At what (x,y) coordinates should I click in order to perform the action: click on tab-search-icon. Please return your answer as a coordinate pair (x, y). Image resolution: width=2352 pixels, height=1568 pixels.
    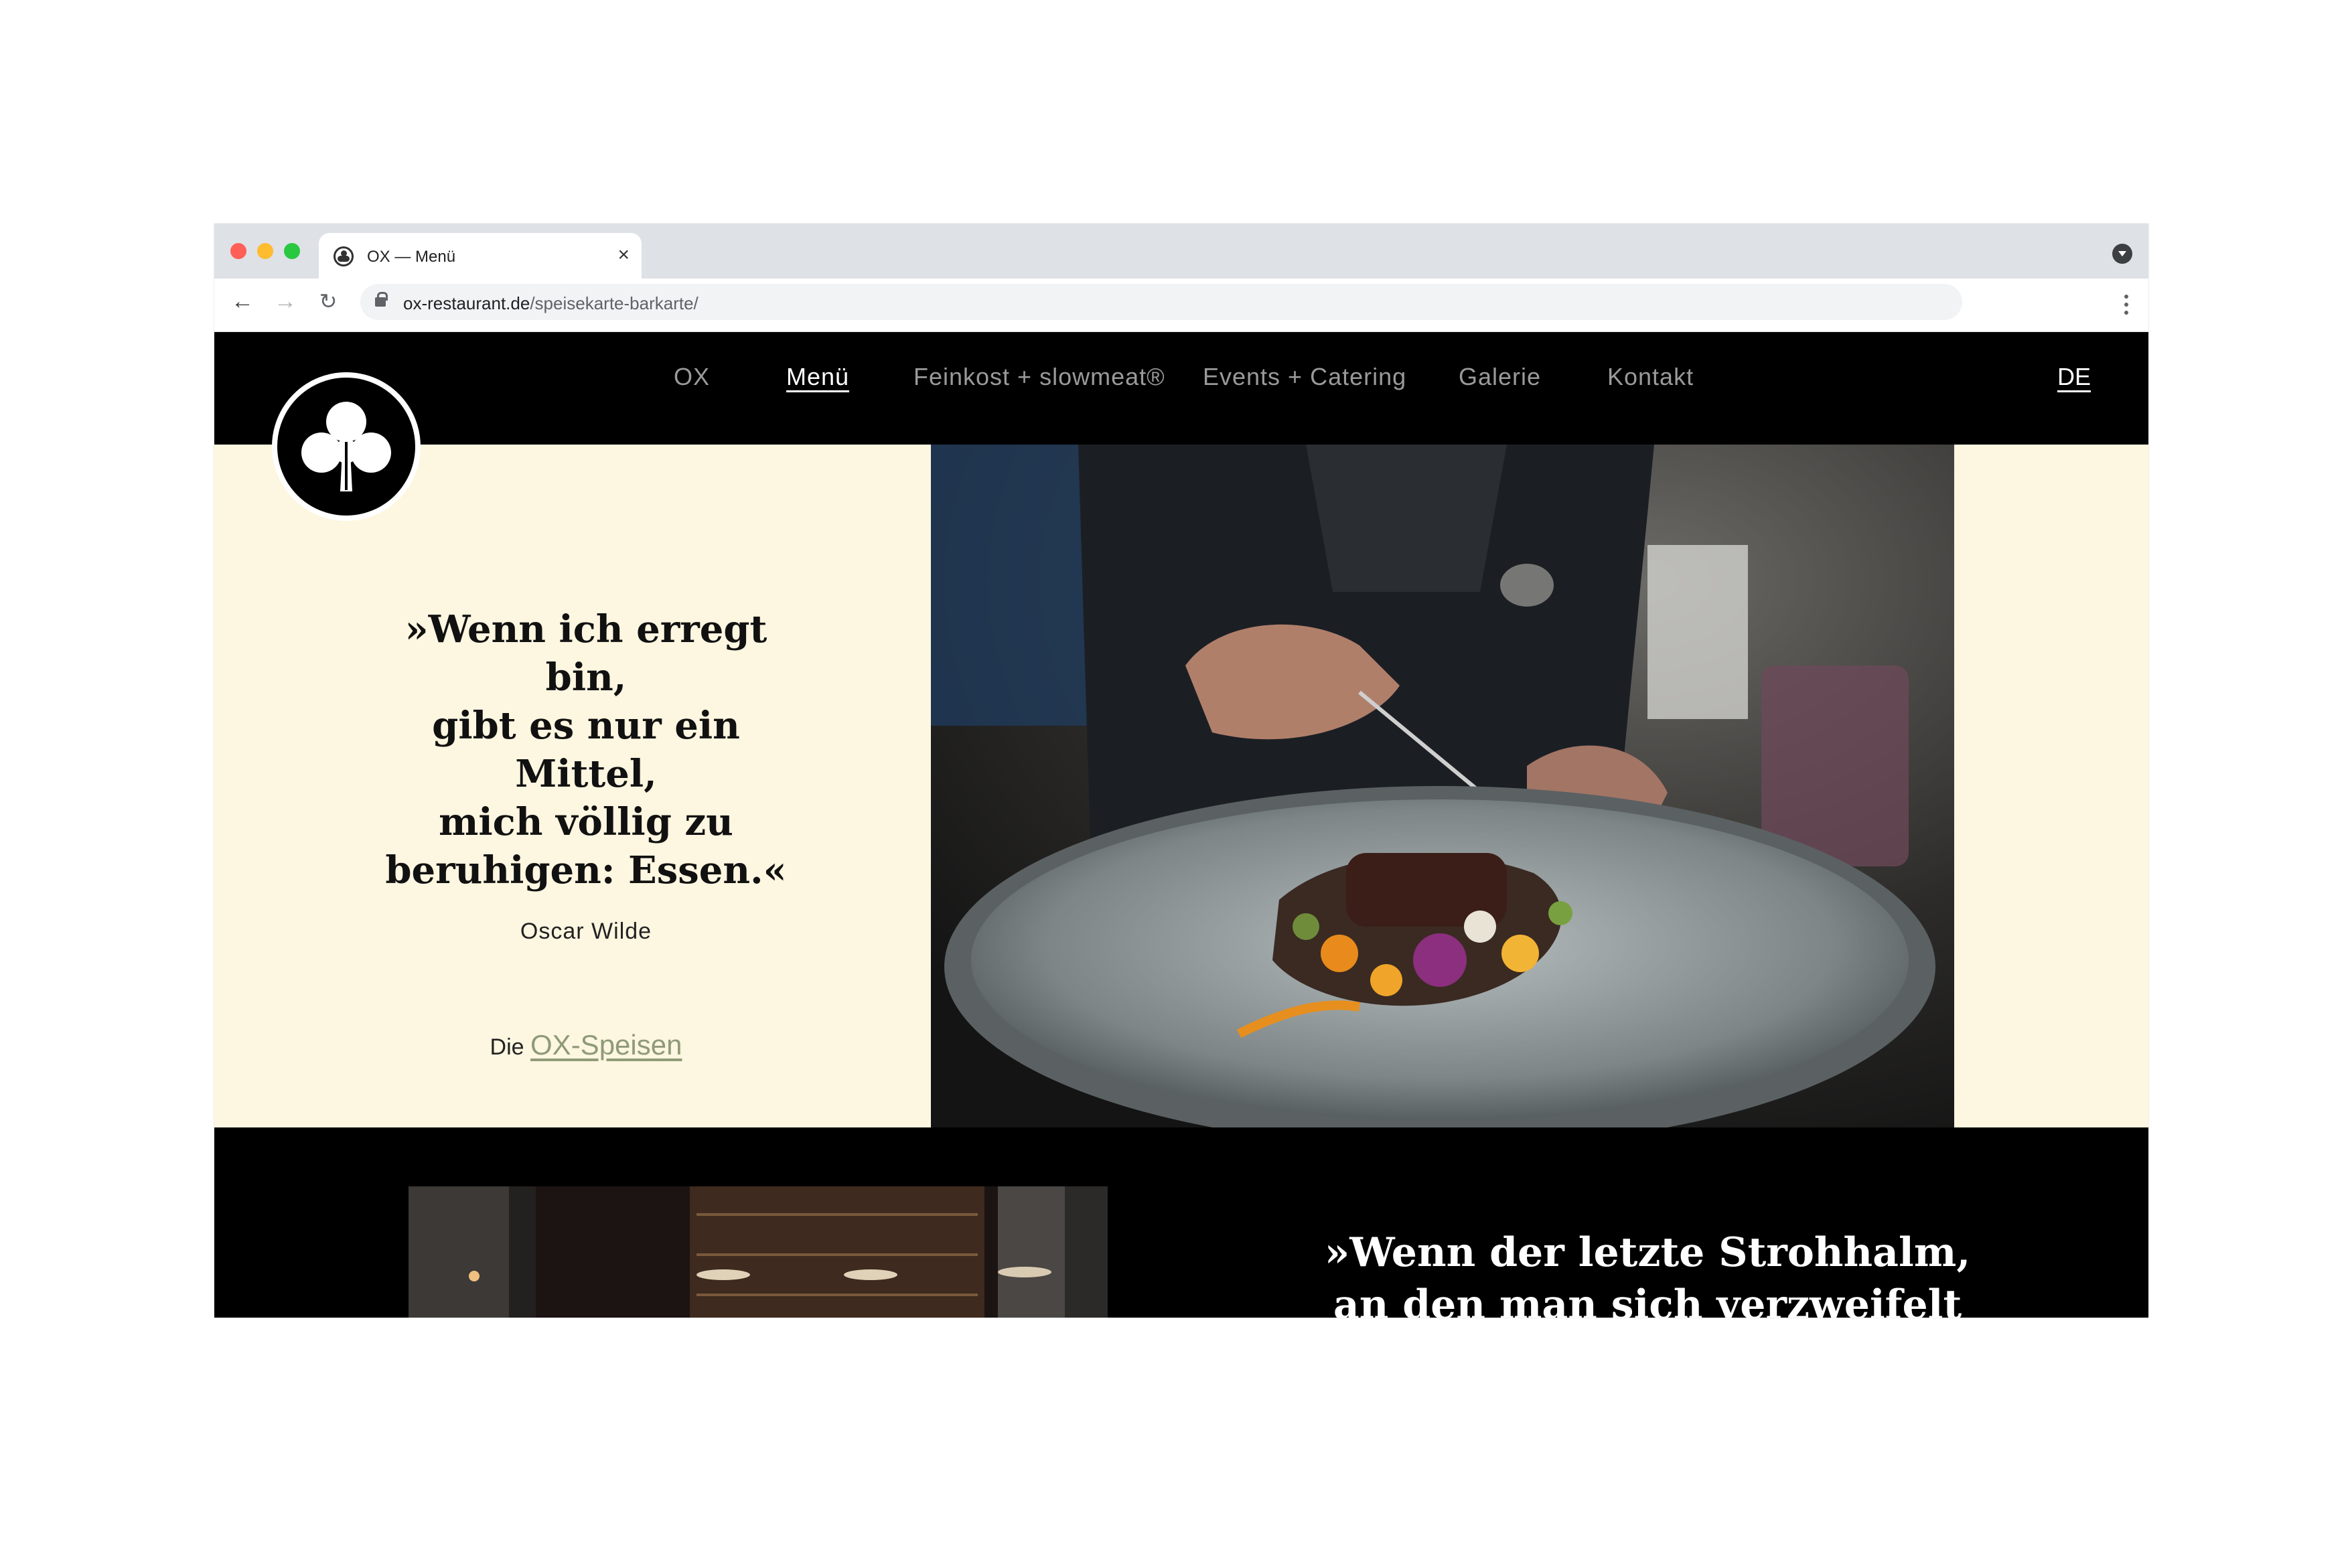
    Looking at the image, I should click on (2122, 254).